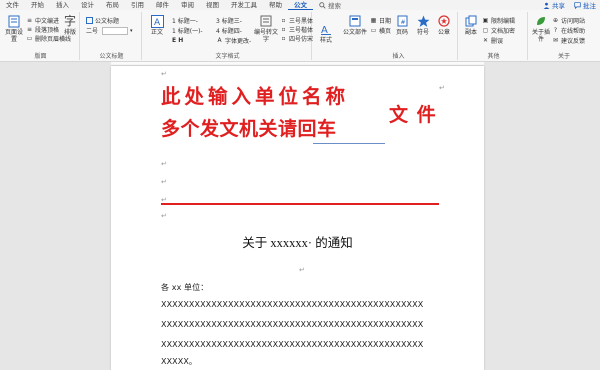 This screenshot has height=370, width=600. What do you see at coordinates (244, 5) in the screenshot?
I see `tab-developer: 开发工具` at bounding box center [244, 5].